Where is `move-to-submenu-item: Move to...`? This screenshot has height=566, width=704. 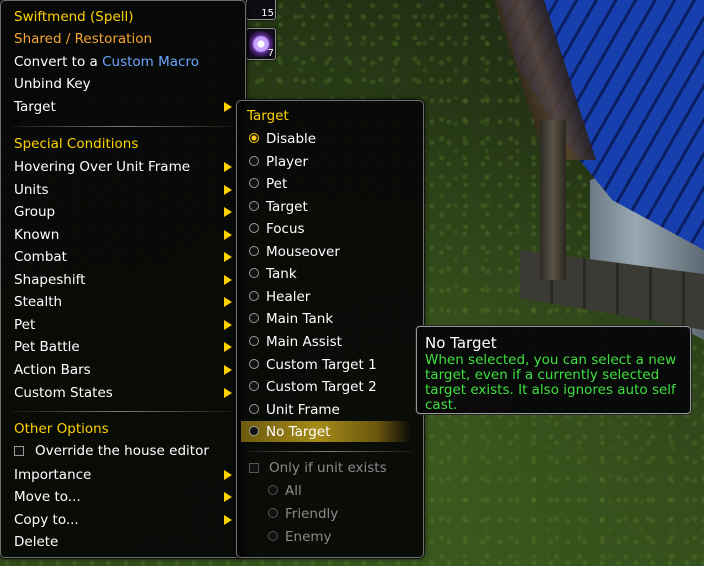
move-to-submenu-item: Move to... is located at coordinates (126, 497).